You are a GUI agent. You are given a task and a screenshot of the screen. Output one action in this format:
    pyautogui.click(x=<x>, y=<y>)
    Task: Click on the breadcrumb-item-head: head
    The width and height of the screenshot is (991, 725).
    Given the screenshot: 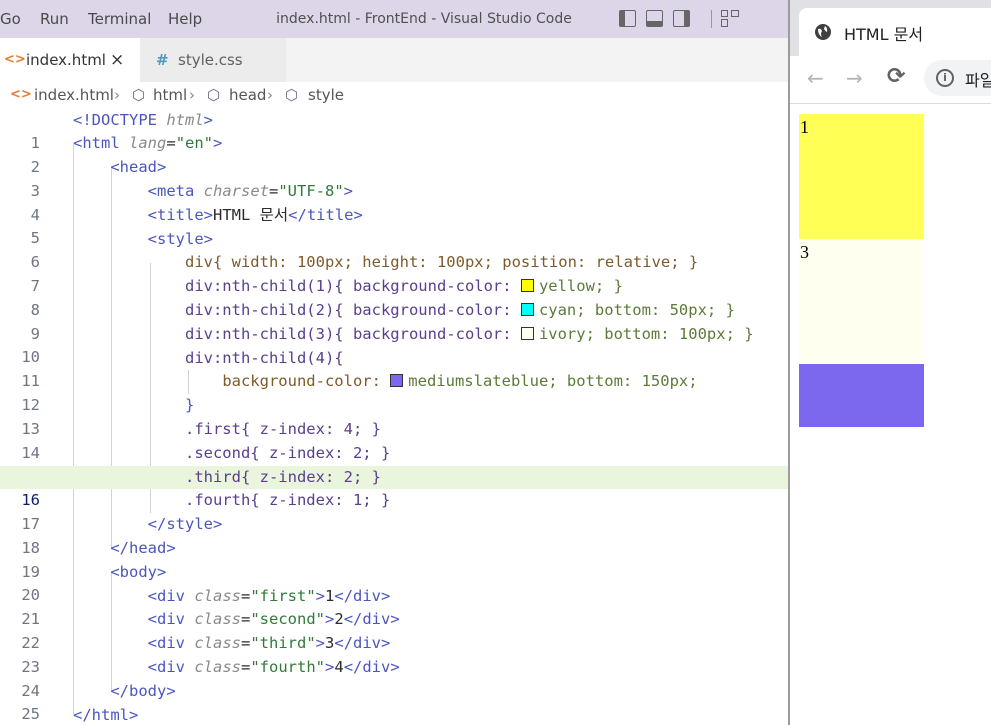 What is the action you would take?
    pyautogui.click(x=247, y=95)
    